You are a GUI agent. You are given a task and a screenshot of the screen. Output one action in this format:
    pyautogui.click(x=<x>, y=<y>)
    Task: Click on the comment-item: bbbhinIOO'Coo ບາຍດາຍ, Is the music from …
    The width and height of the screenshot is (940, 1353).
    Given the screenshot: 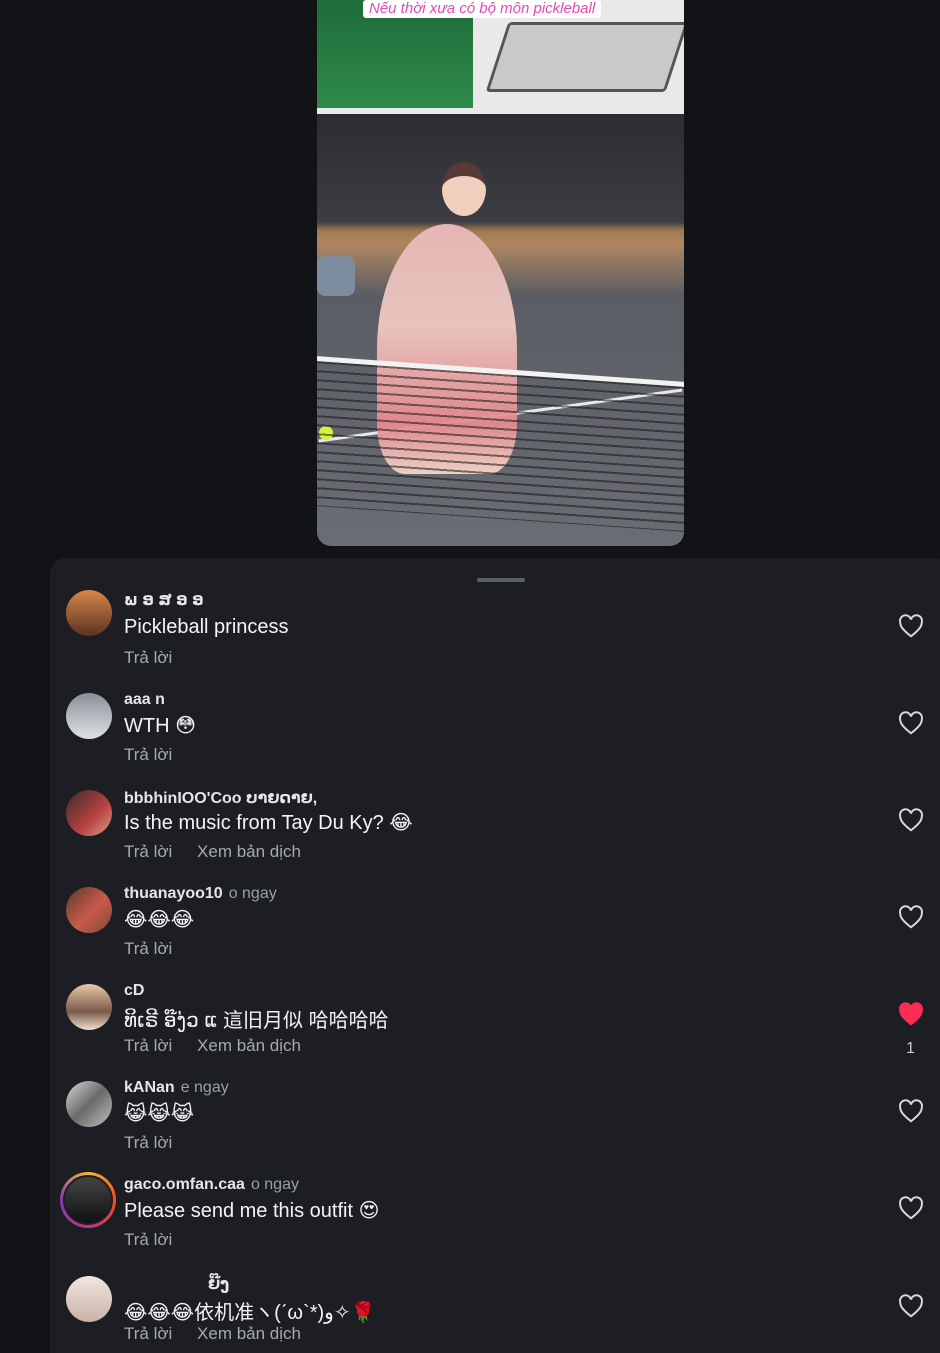 What is the action you would take?
    pyautogui.click(x=496, y=835)
    